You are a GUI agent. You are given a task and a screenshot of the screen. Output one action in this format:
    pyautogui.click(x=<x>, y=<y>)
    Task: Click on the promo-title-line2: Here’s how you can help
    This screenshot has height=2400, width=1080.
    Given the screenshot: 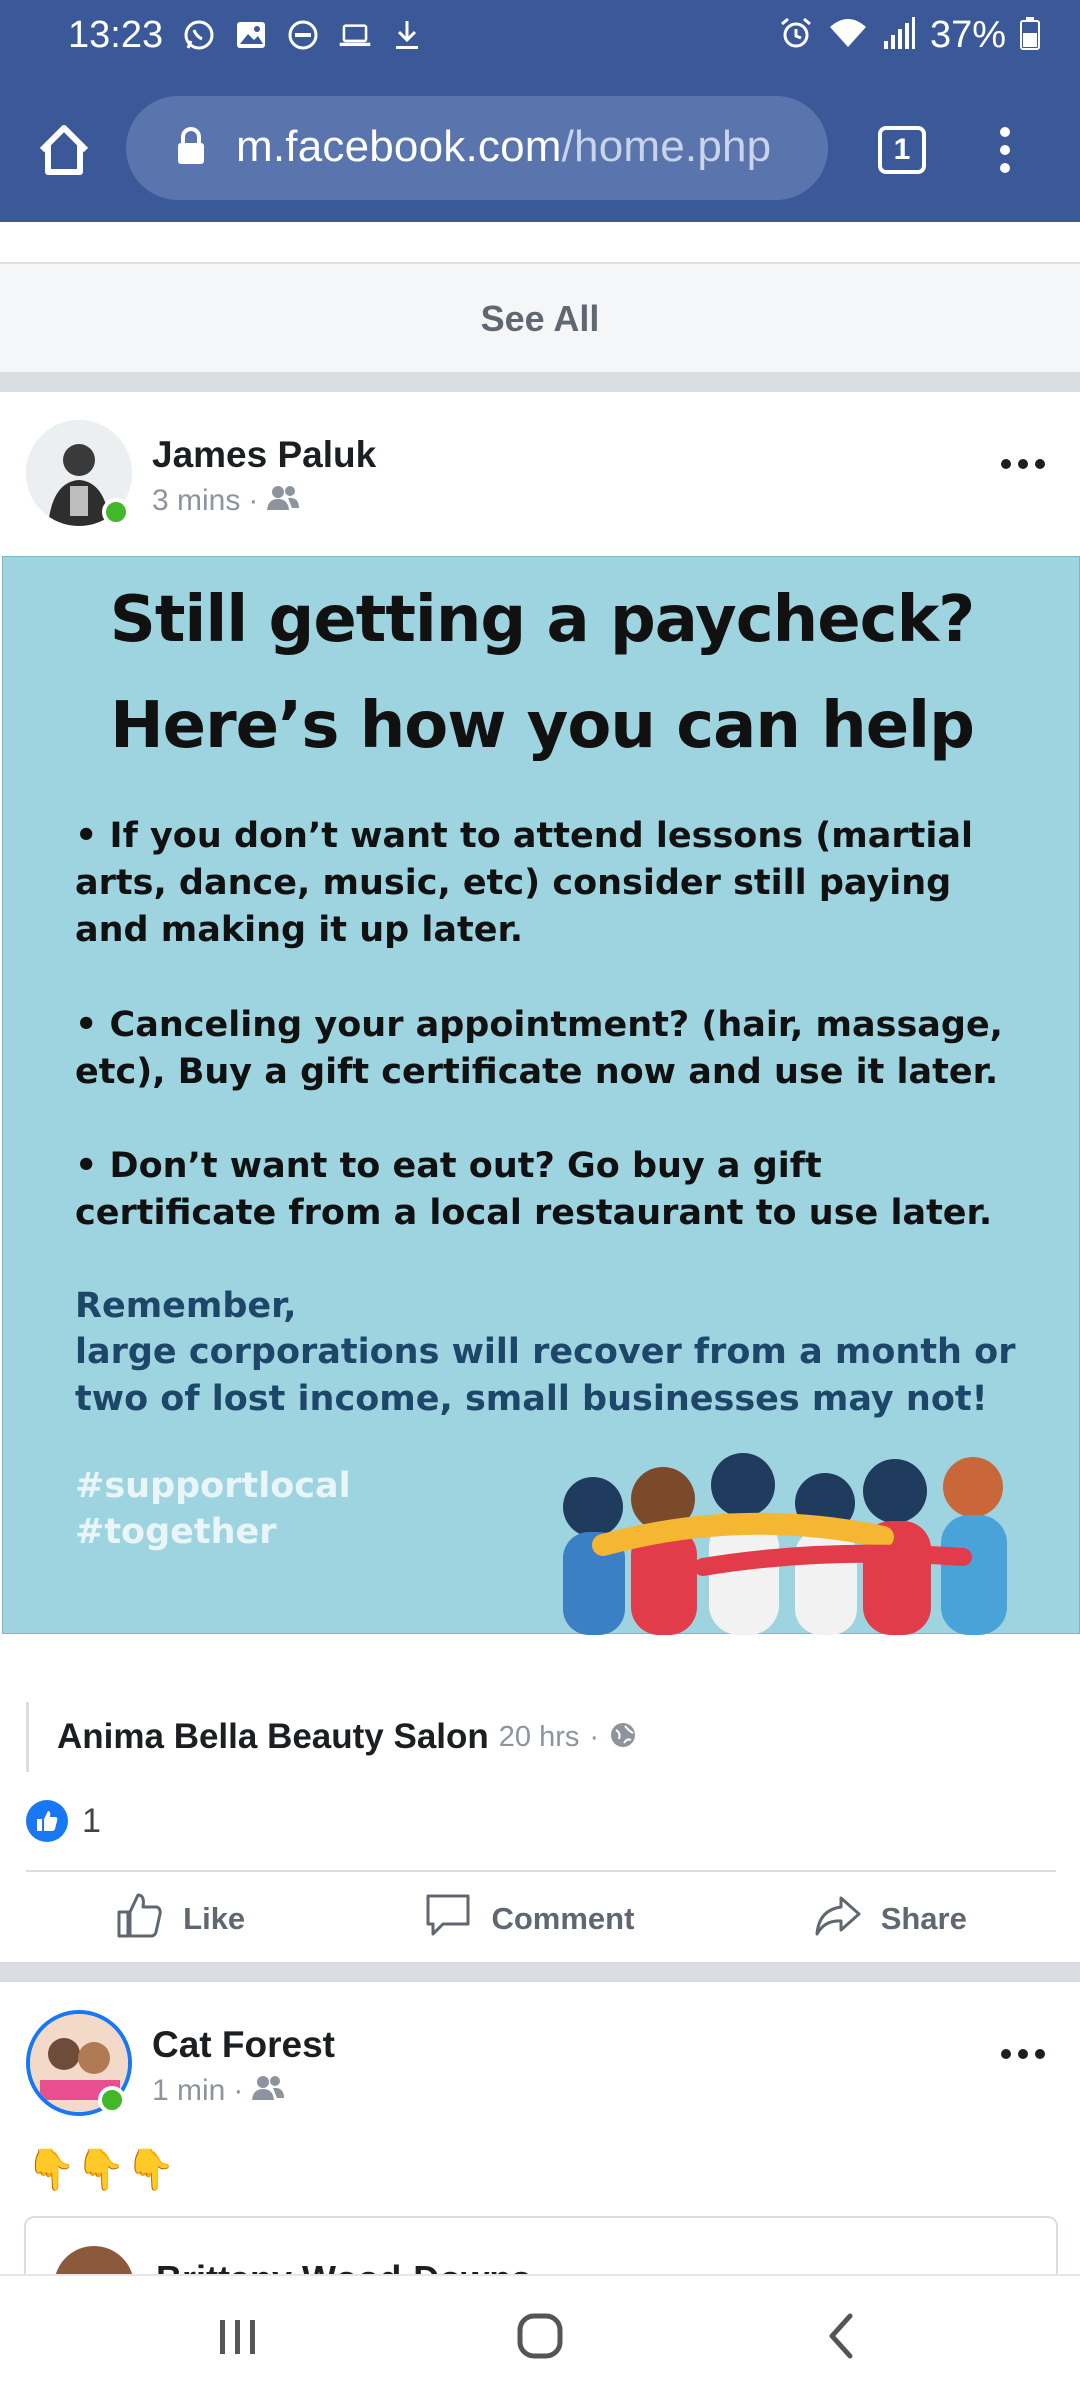 What is the action you would take?
    pyautogui.click(x=542, y=726)
    